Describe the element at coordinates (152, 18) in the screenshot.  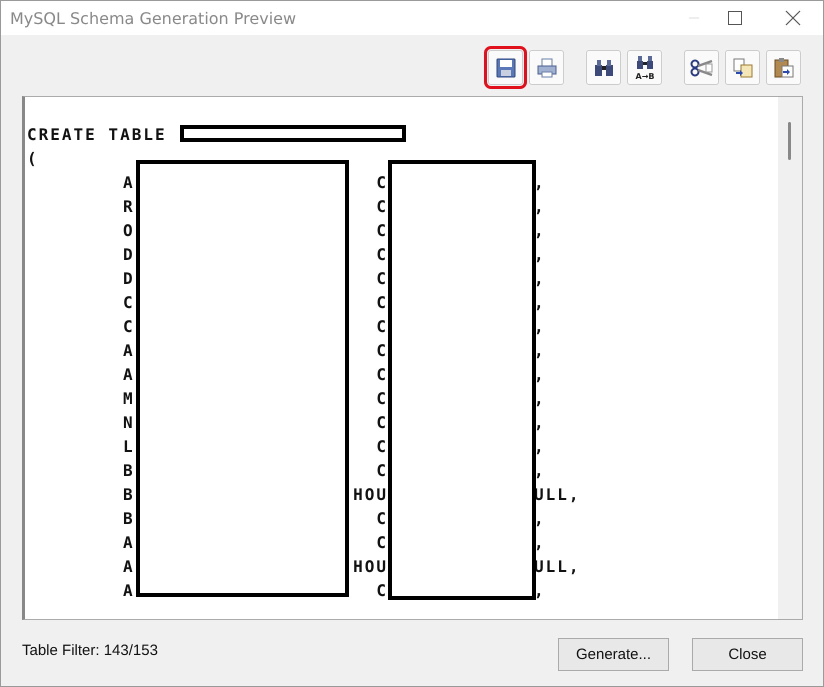
I see `window-title: MySQL Schema Generation Preview` at that location.